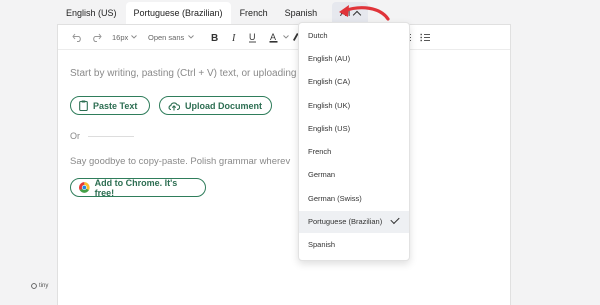  What do you see at coordinates (84, 187) in the screenshot?
I see `chrome-logo-icon` at bounding box center [84, 187].